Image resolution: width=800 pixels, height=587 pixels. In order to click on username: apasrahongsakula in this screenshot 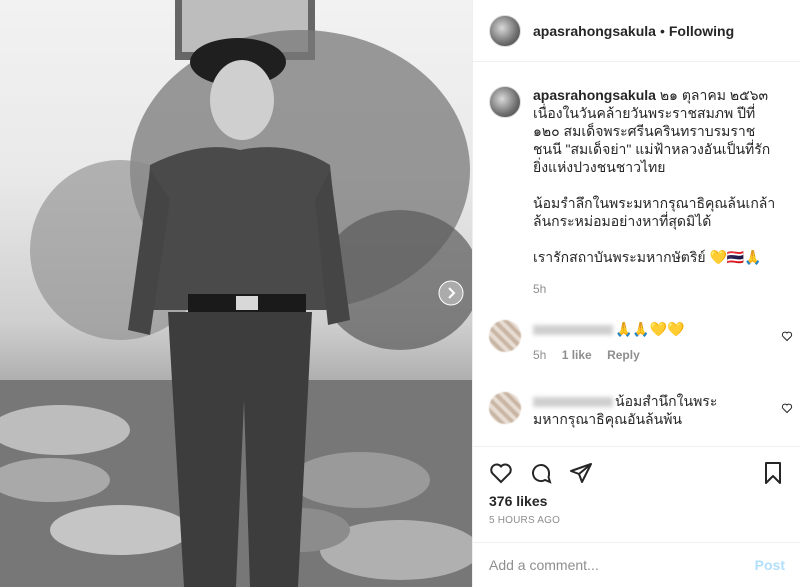, I will do `click(594, 31)`.